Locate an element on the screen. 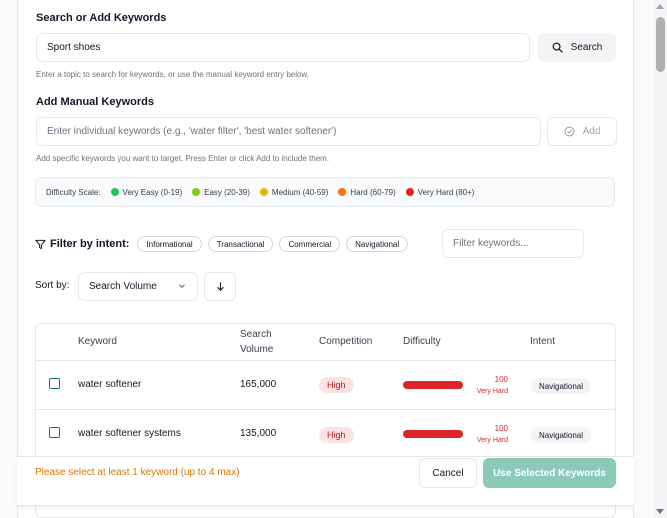  search-input: Sport shoes is located at coordinates (283, 47).